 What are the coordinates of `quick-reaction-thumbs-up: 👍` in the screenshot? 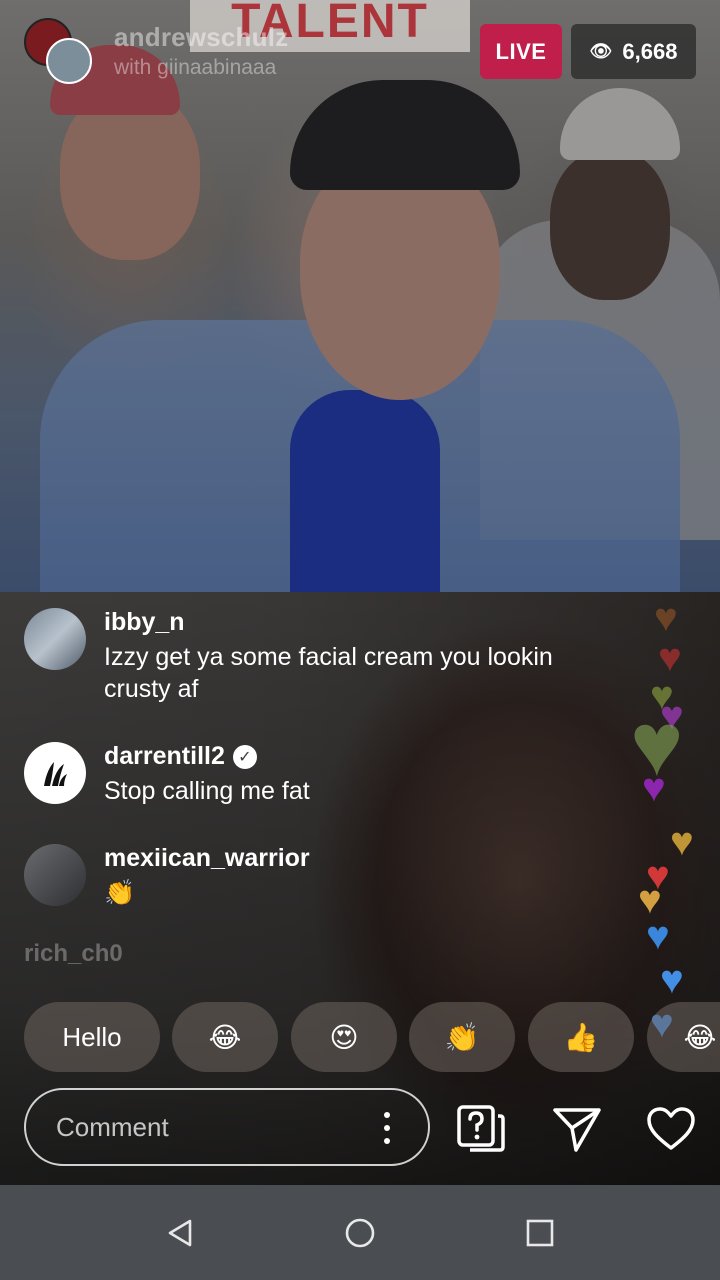 It's located at (581, 1037).